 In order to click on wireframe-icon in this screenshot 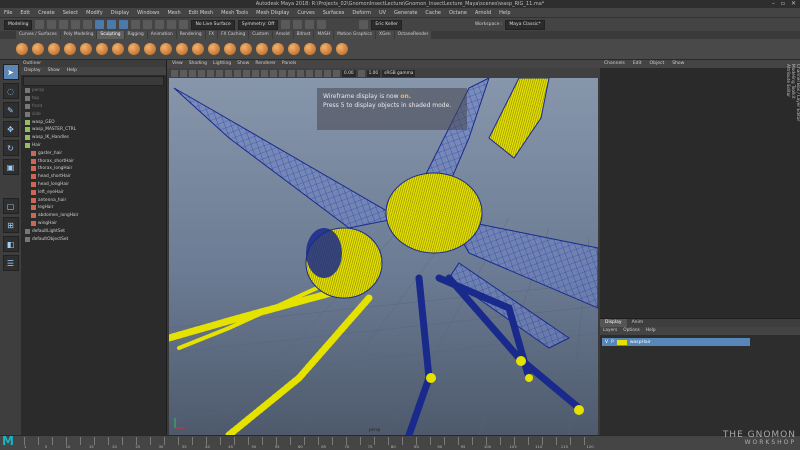, I will do `click(246, 73)`.